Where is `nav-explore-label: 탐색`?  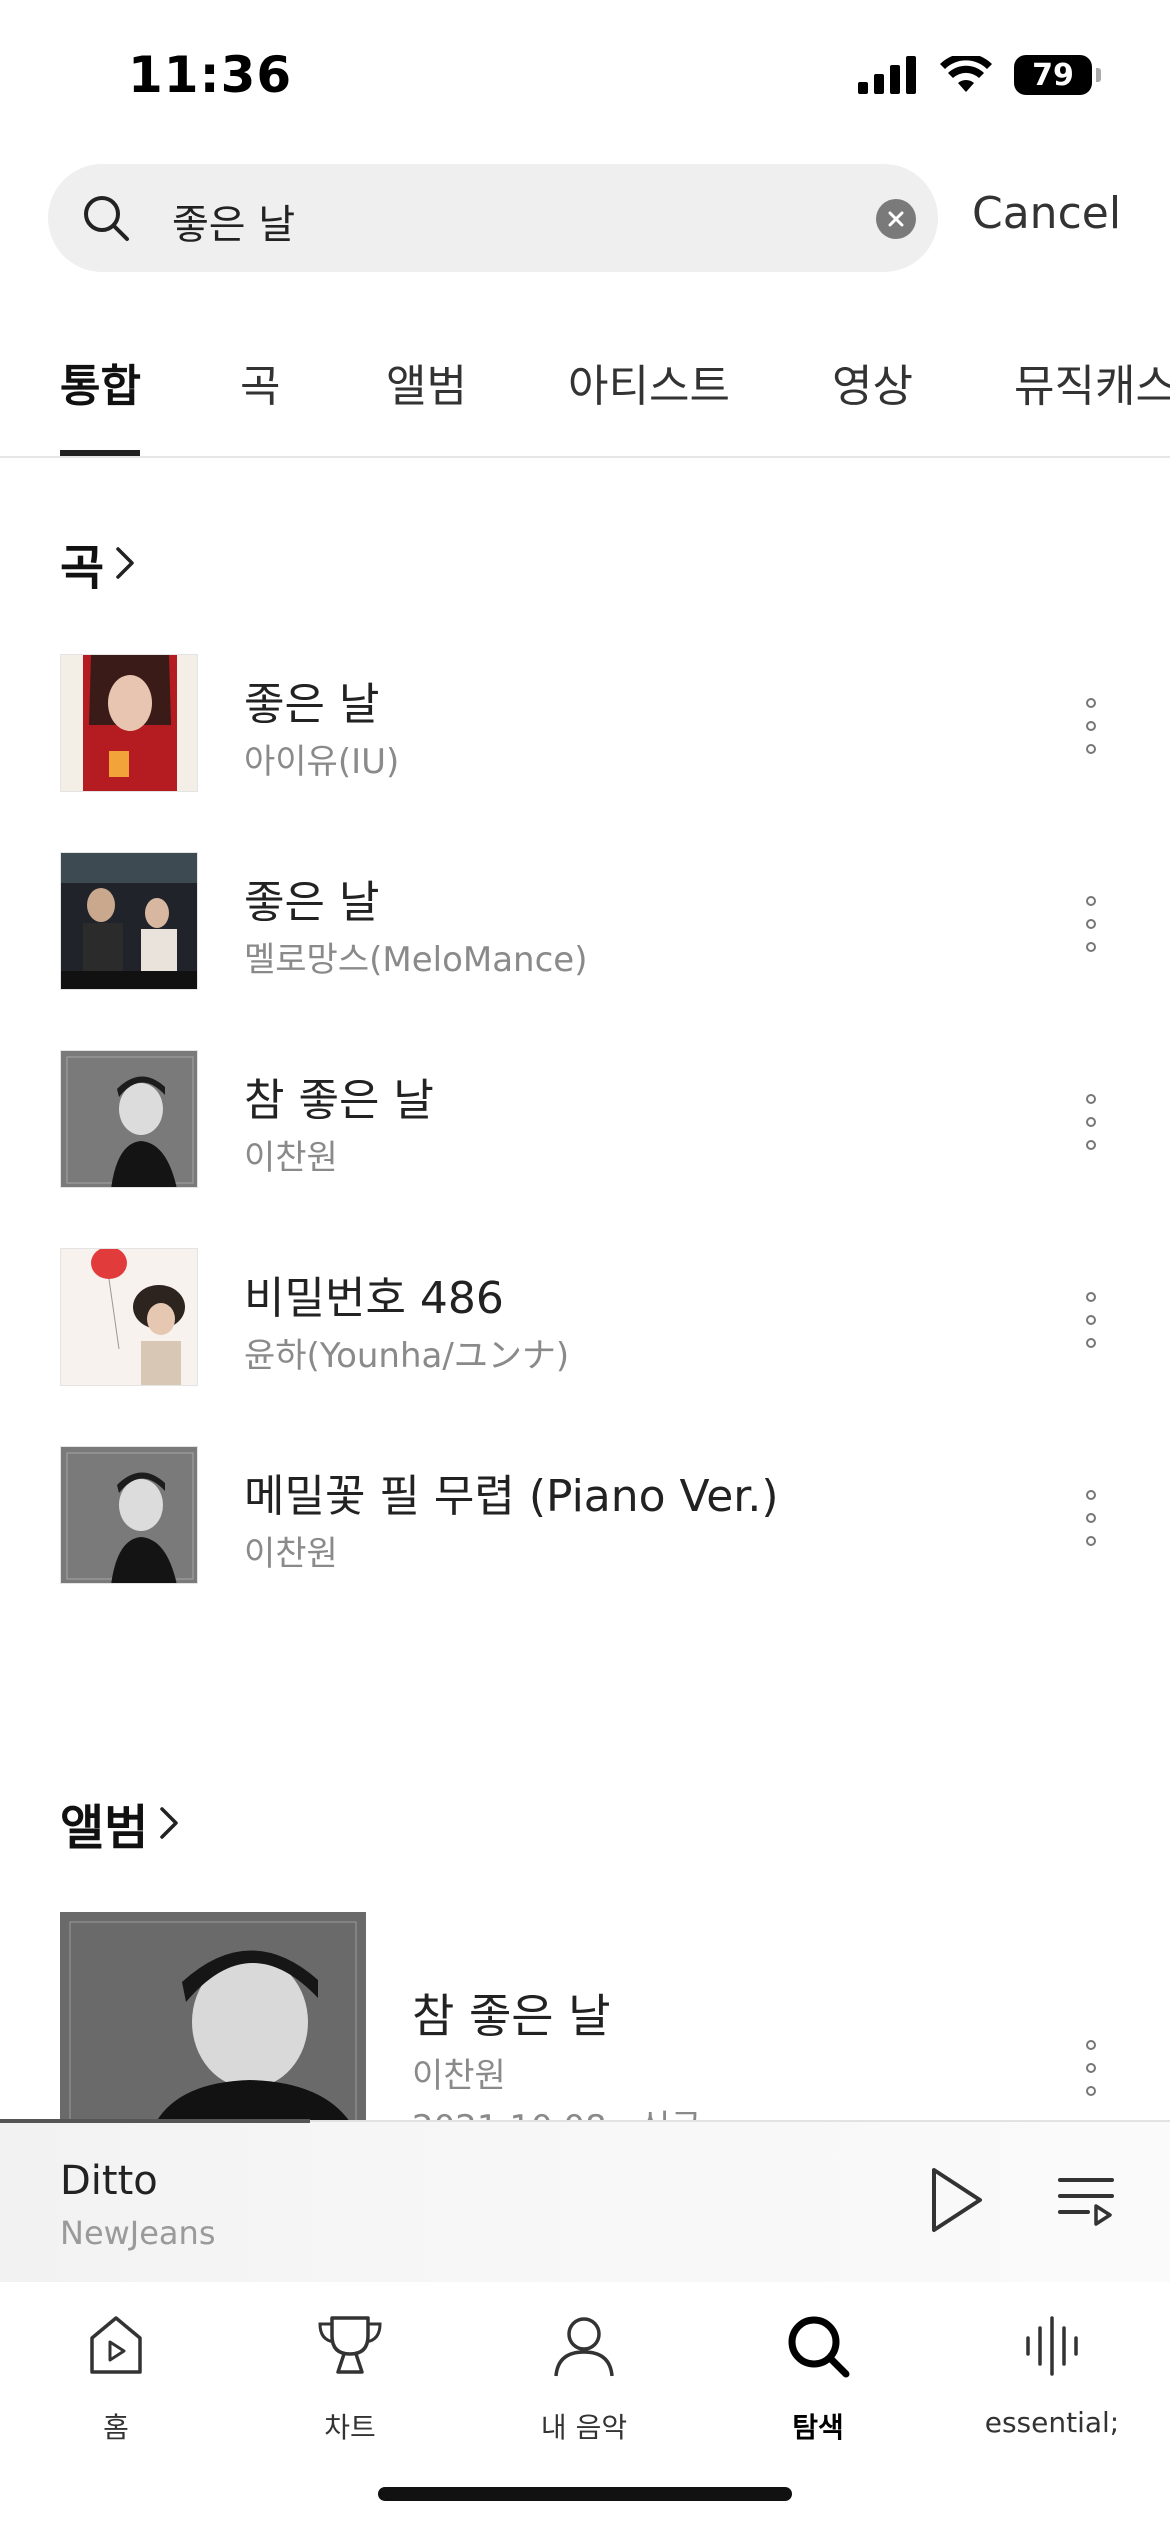 nav-explore-label: 탐색 is located at coordinates (818, 2427).